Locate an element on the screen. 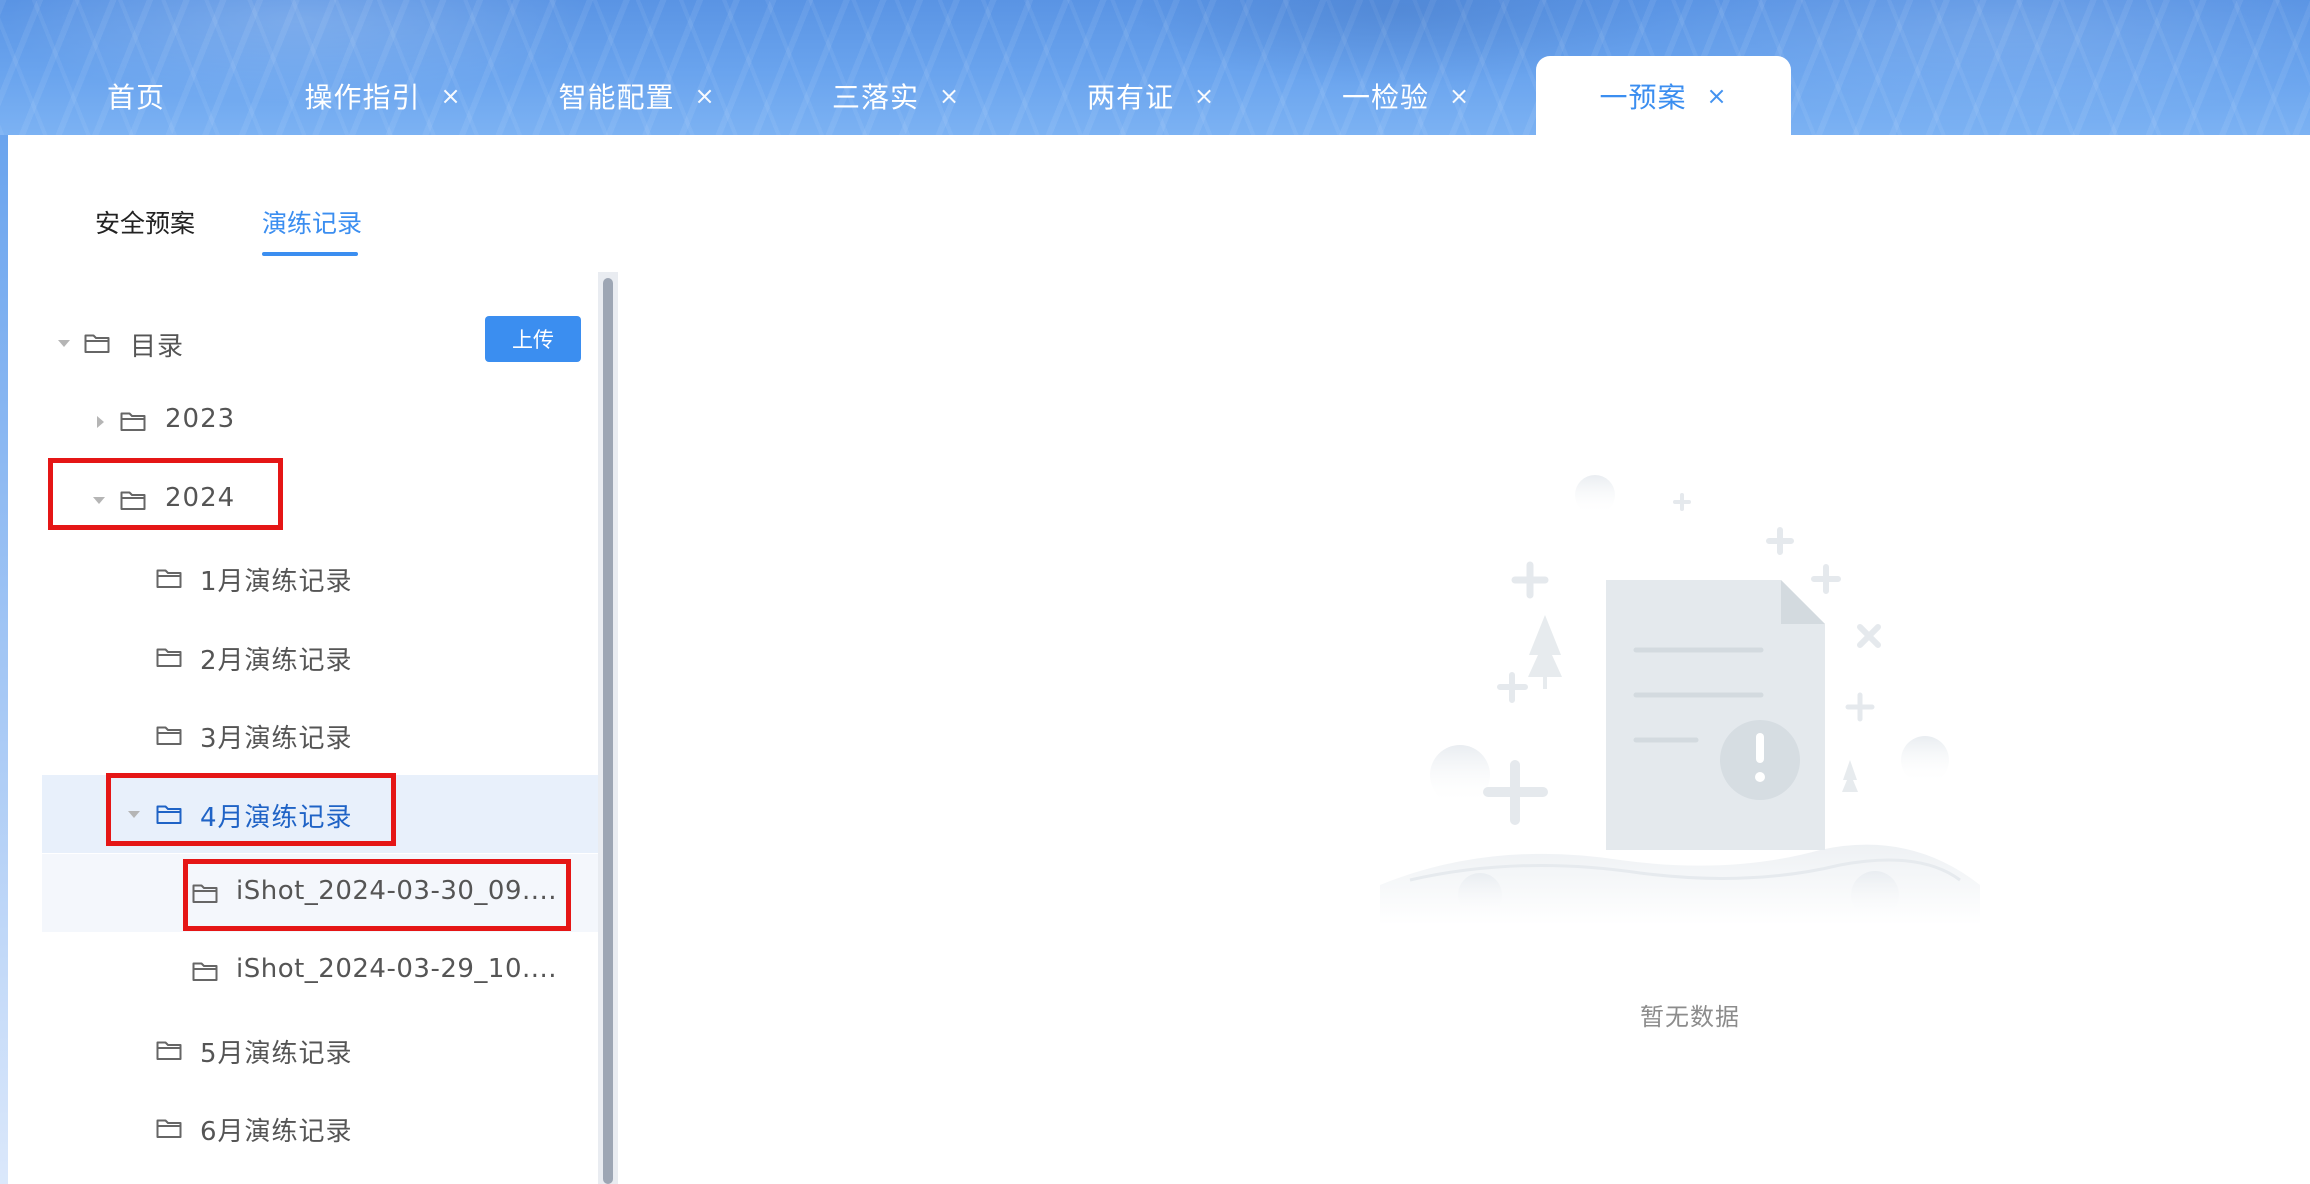 The height and width of the screenshot is (1184, 2310). tab-one-plan: 一预案 × is located at coordinates (1663, 95).